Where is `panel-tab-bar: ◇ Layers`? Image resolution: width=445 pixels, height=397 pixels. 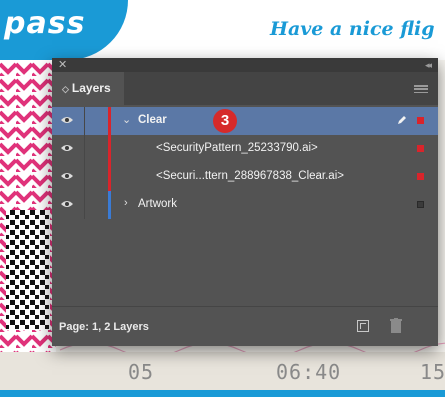
panel-tab-bar: ◇ Layers is located at coordinates (245, 88).